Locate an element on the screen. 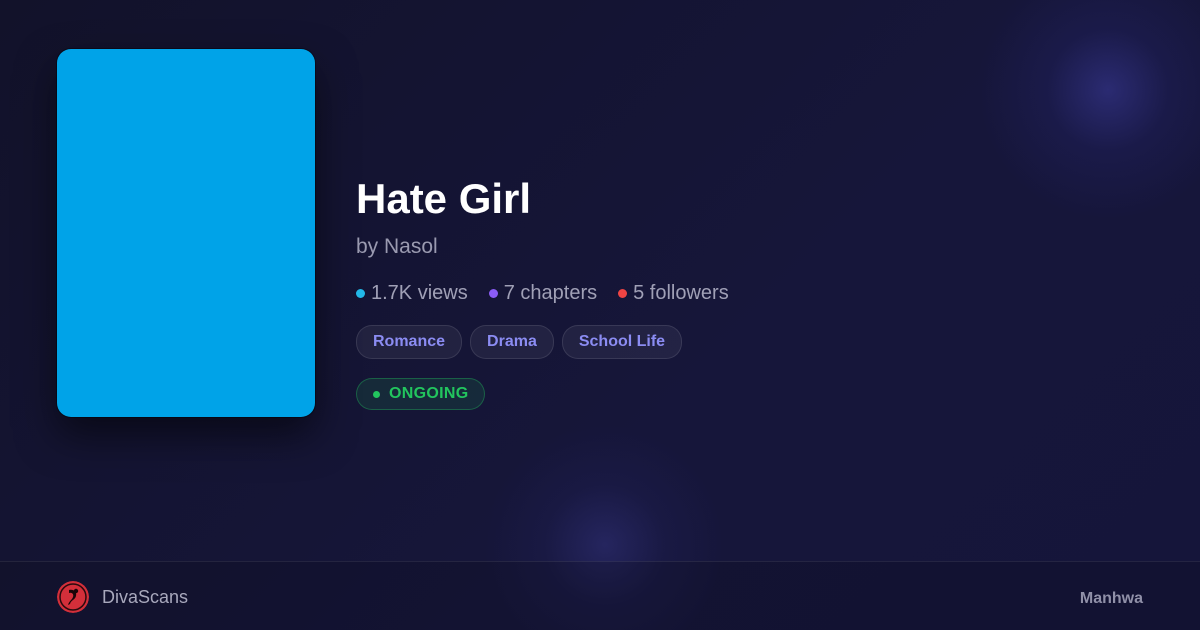 The image size is (1200, 630). stat-views-label: 1.7K views is located at coordinates (419, 293).